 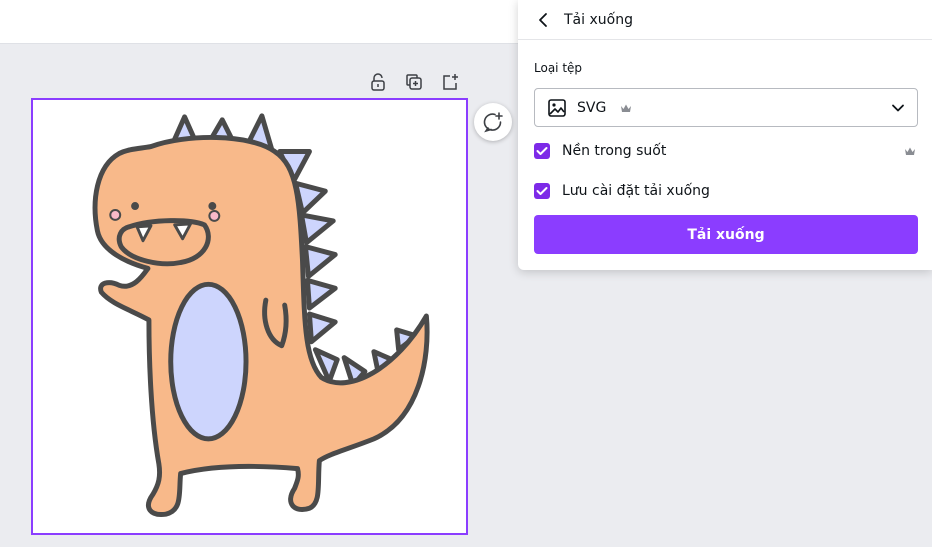 I want to click on add-comment-icon, so click(x=493, y=122).